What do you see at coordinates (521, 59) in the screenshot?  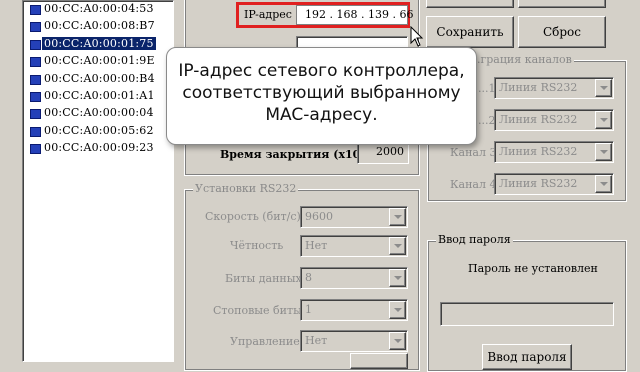 I see `channel-legend: ...грация каналов` at bounding box center [521, 59].